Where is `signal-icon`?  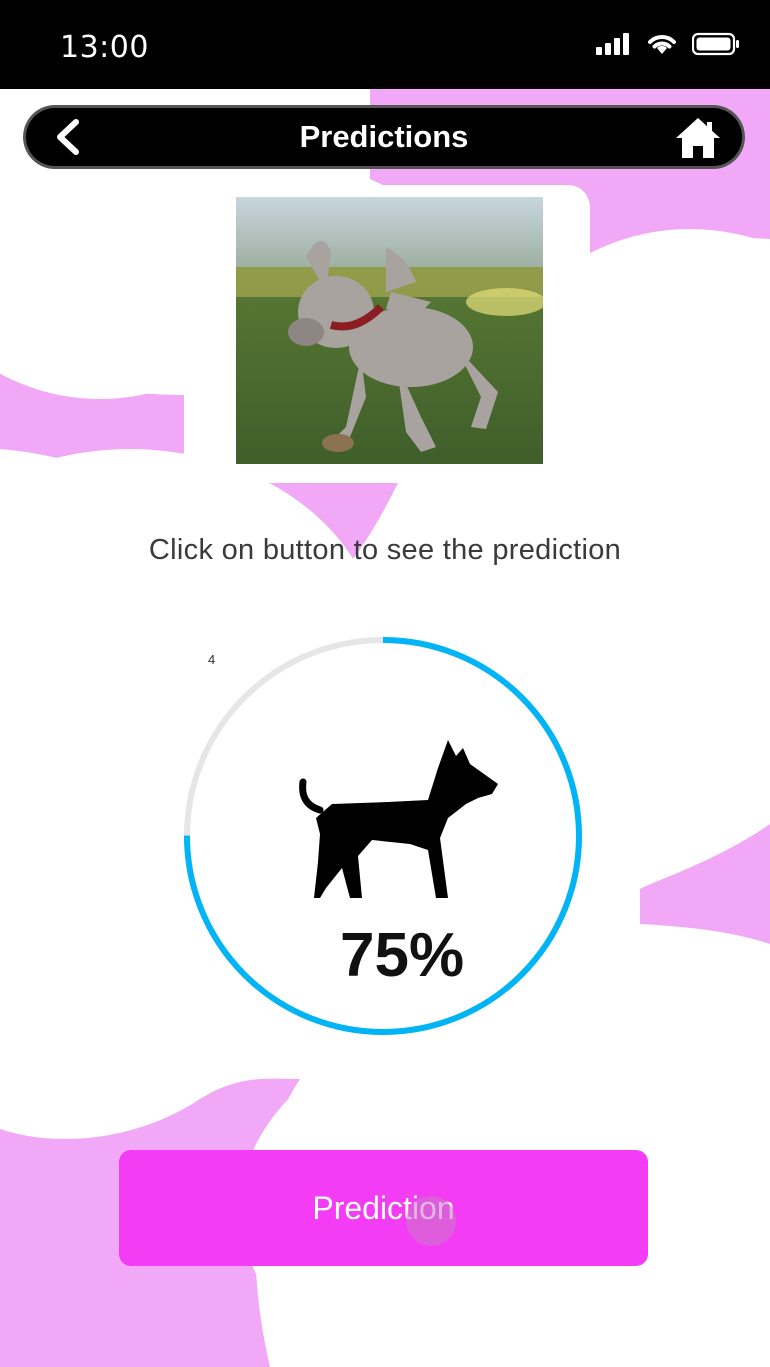
signal-icon is located at coordinates (612, 44).